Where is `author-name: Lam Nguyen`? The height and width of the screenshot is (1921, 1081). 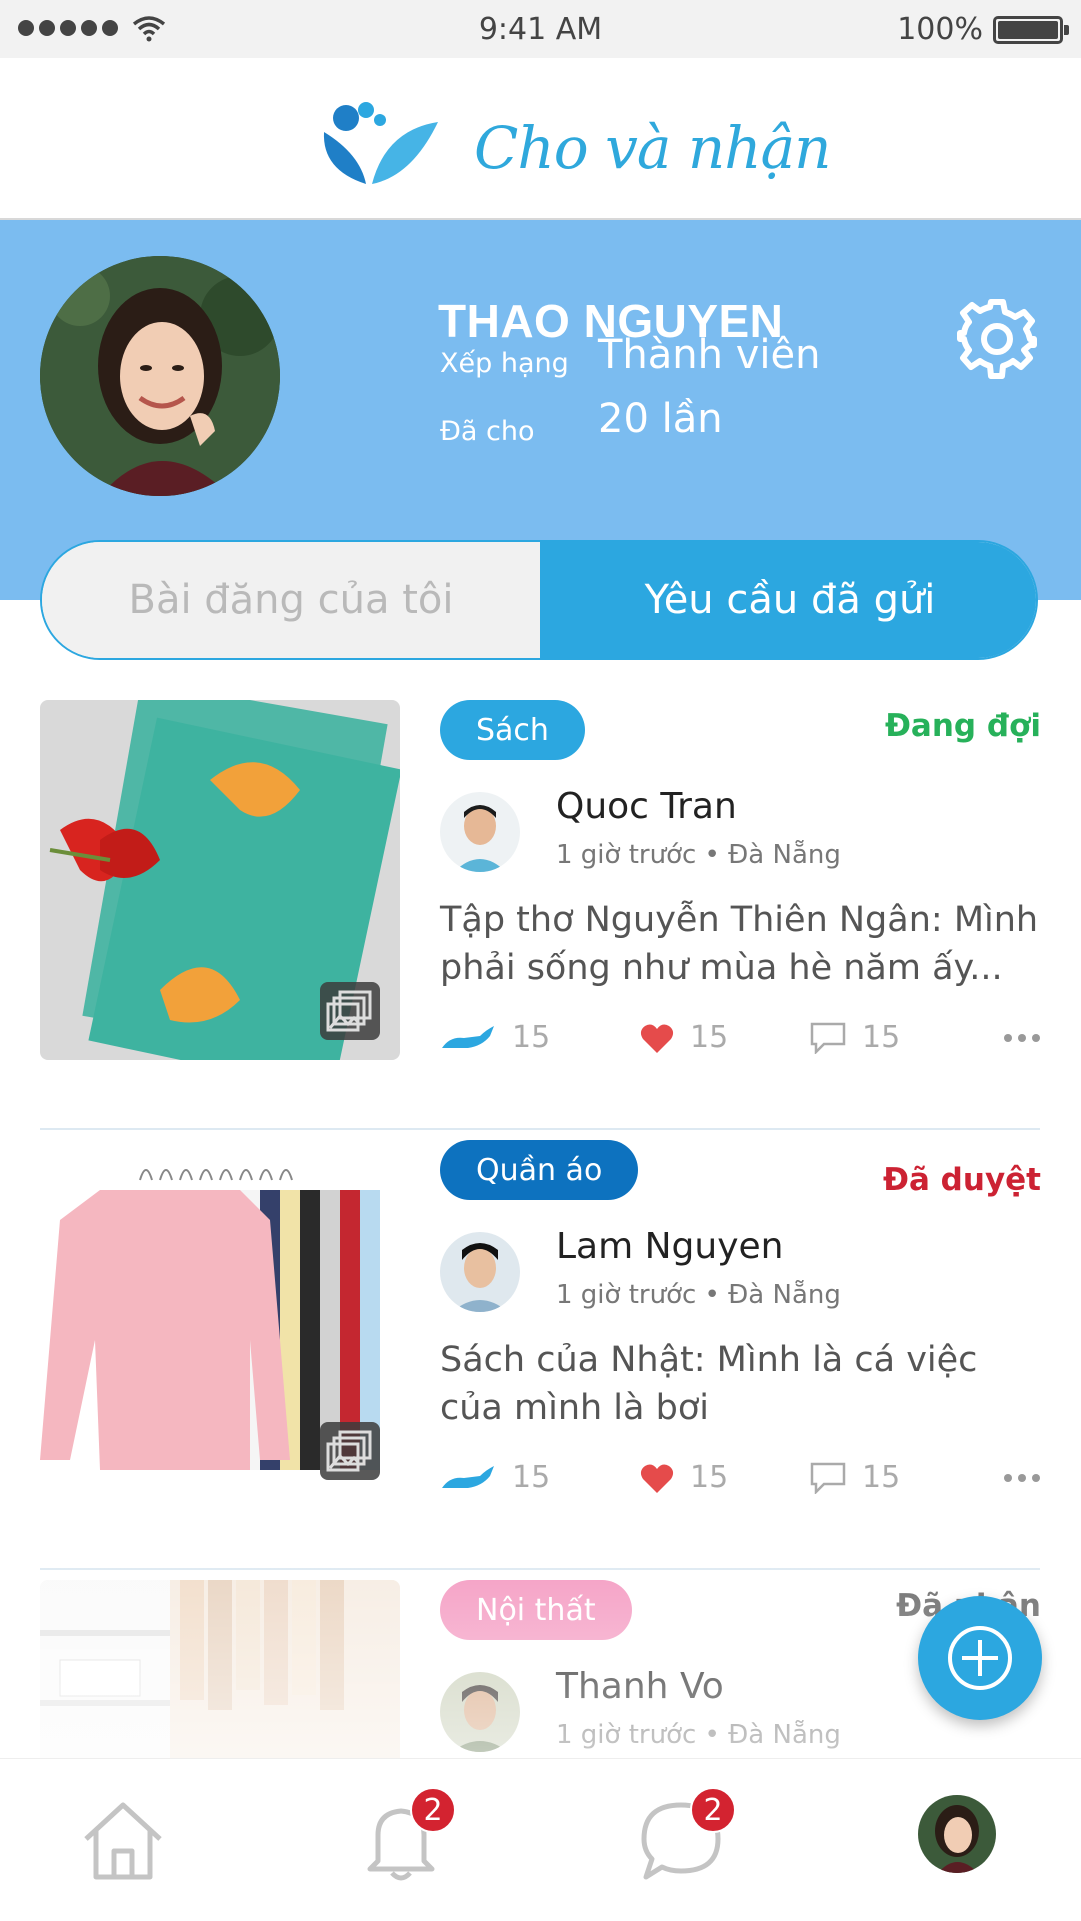
author-name: Lam Nguyen is located at coordinates (670, 1246).